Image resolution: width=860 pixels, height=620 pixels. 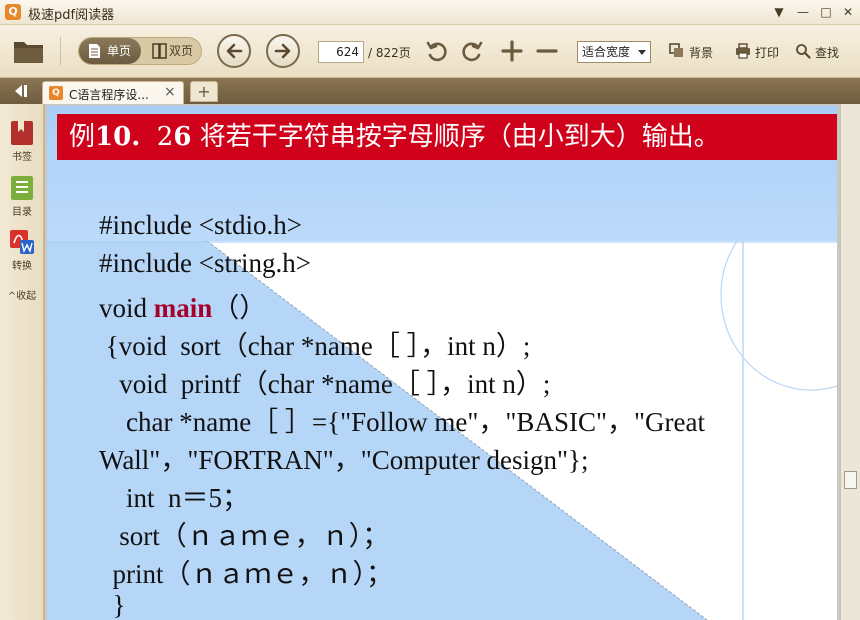 I want to click on tab-close-icon: ×, so click(x=170, y=92).